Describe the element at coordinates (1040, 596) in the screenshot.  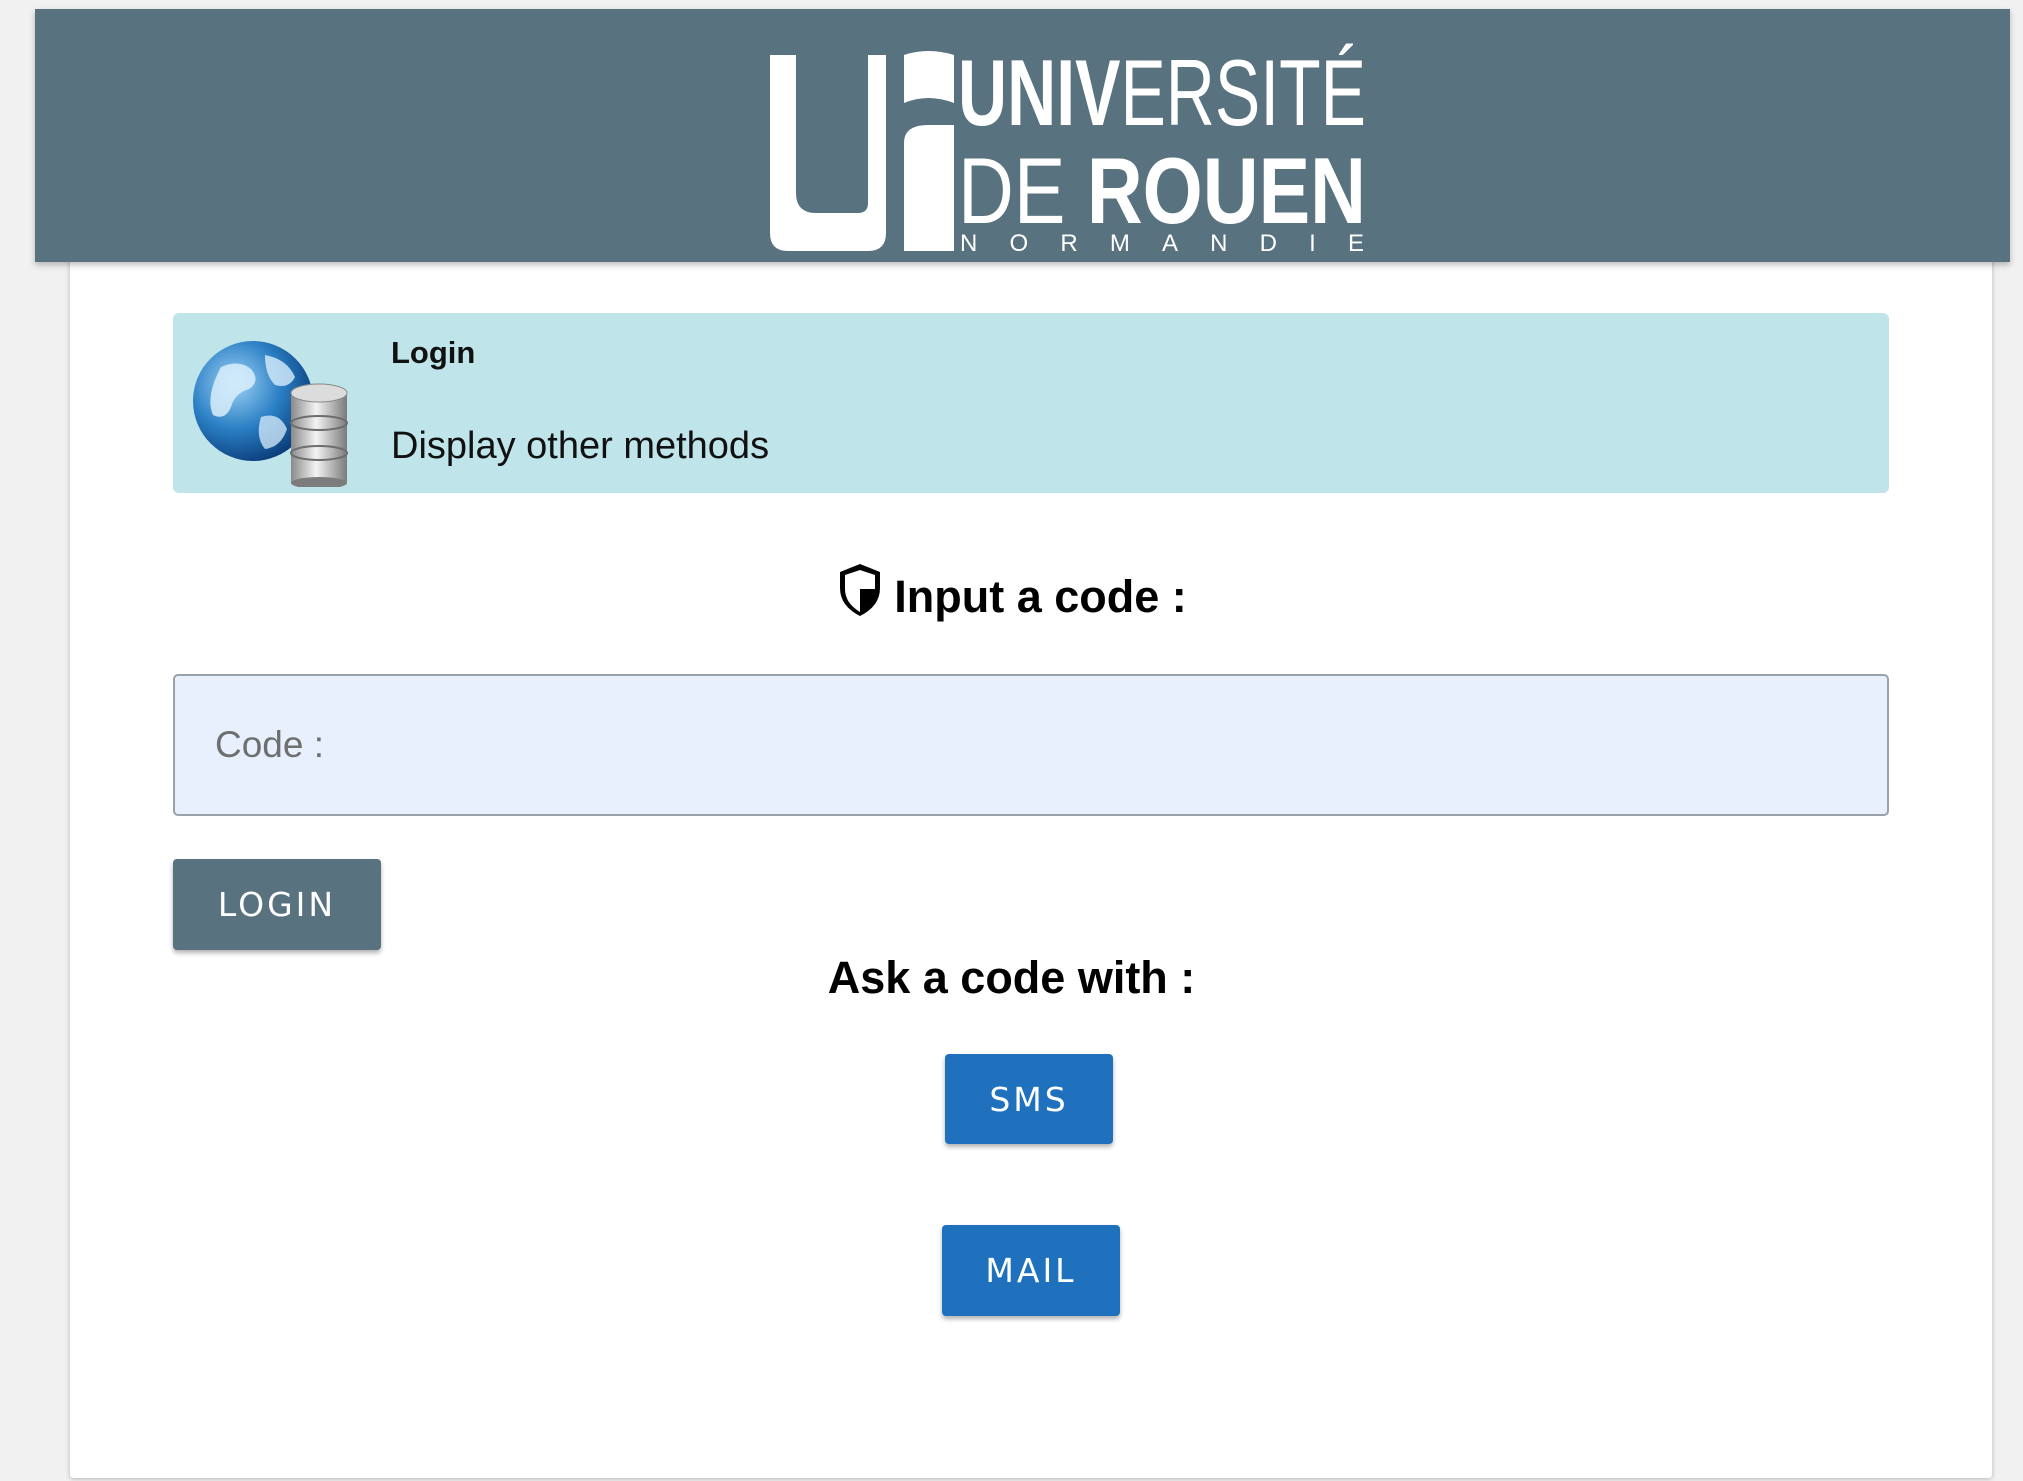
I see `input-code-heading-text: Input a code :` at that location.